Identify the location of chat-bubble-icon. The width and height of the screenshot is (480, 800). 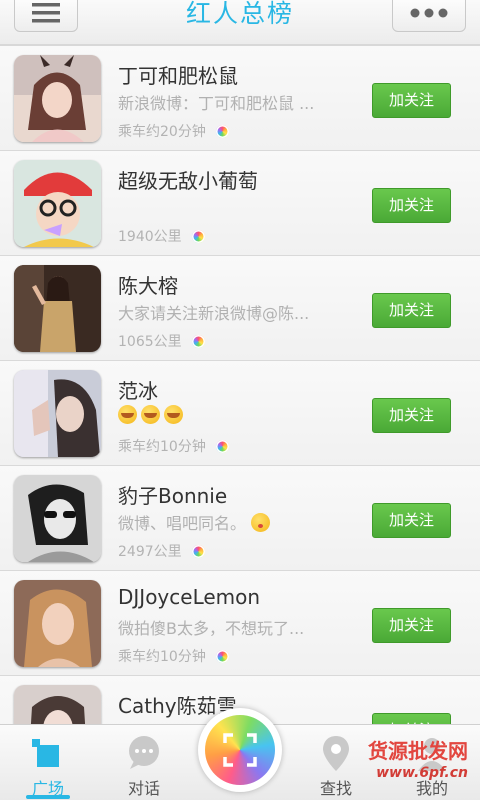
(144, 752).